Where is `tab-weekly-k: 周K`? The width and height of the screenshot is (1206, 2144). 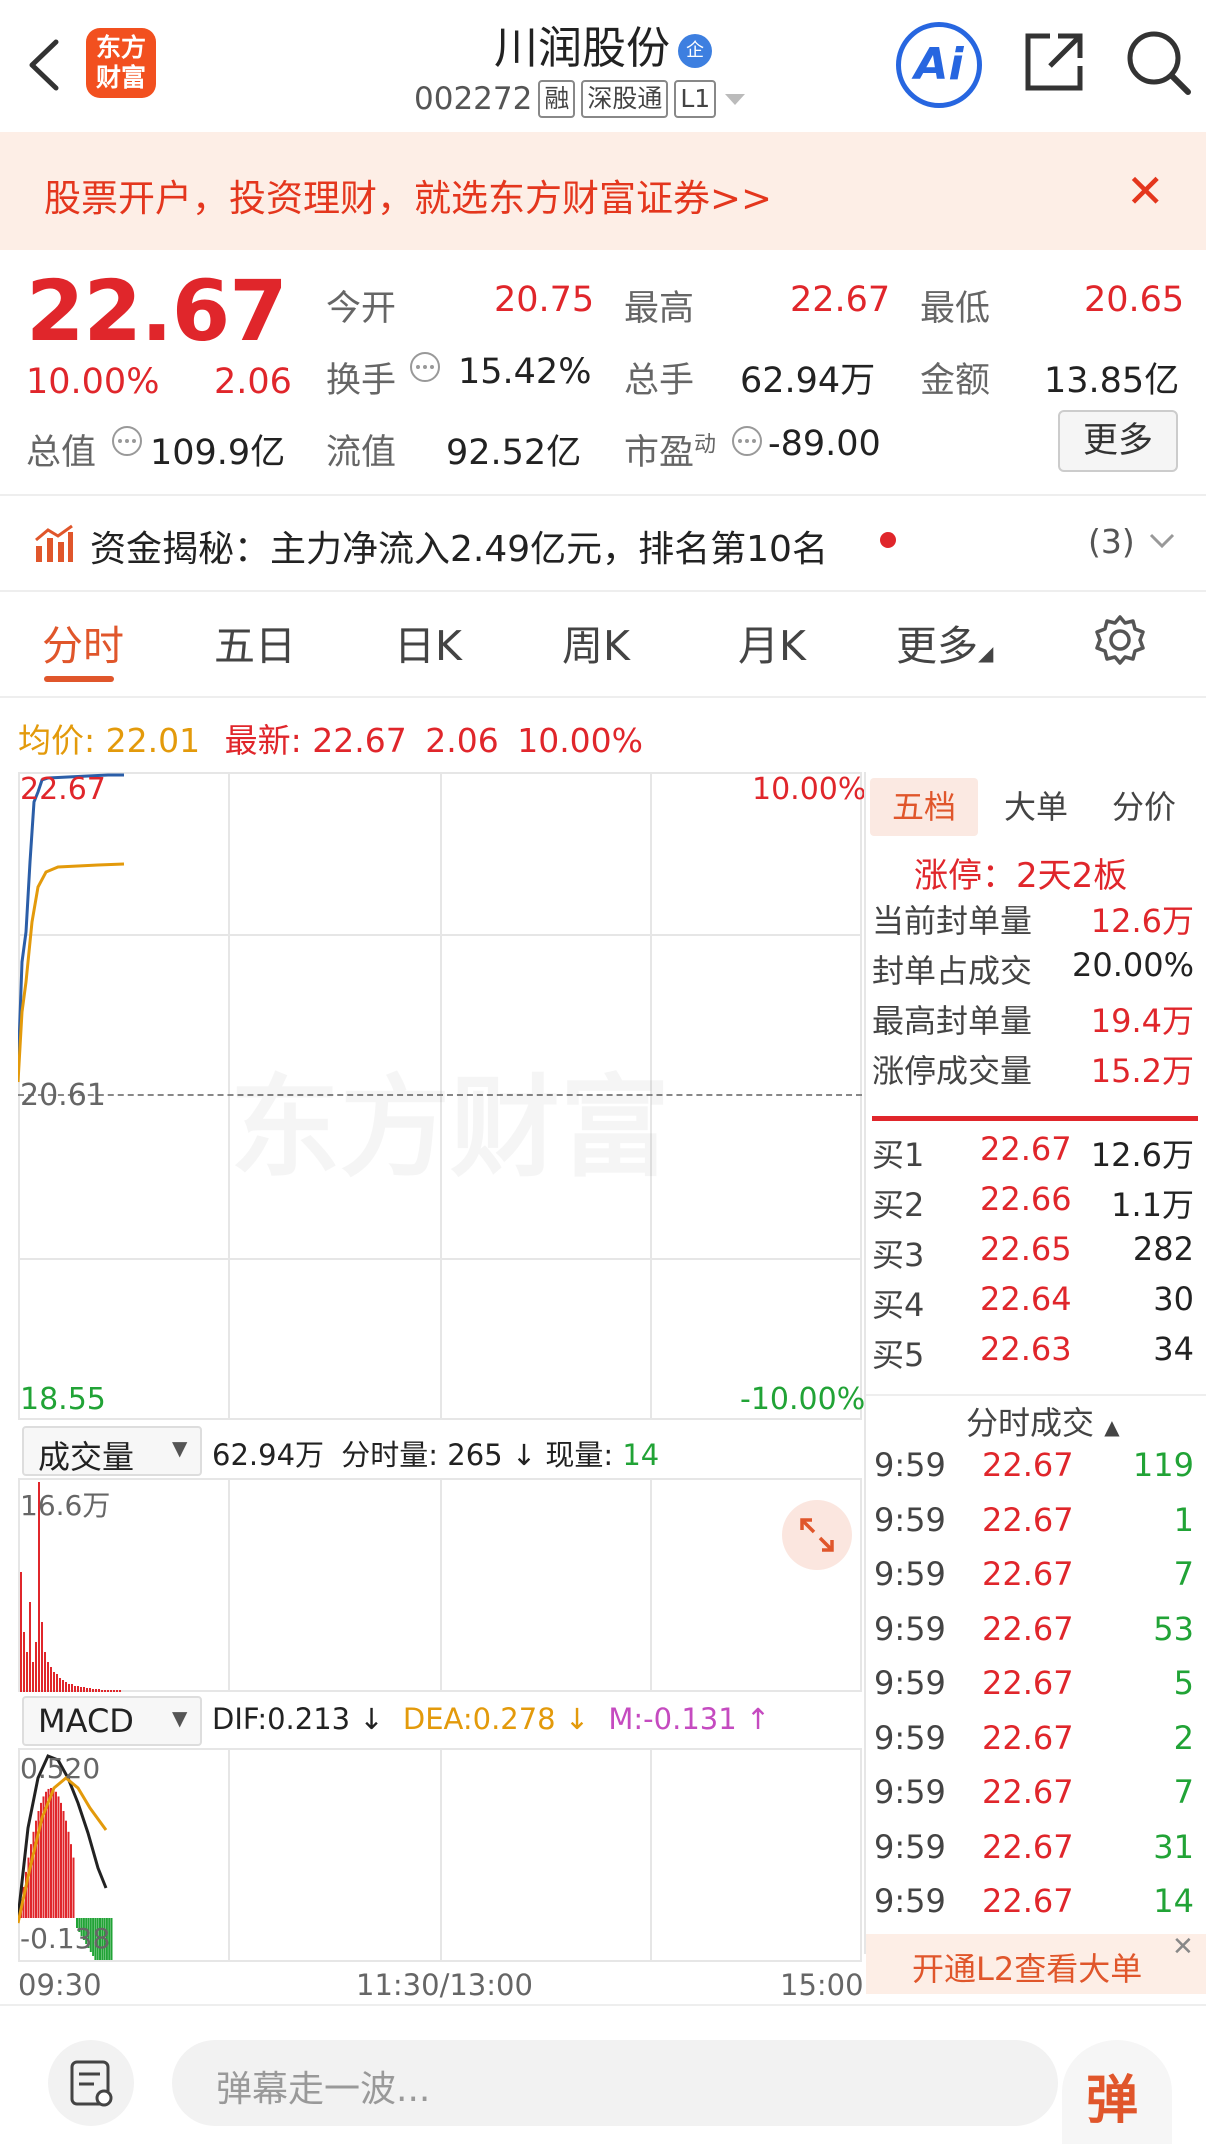
tab-weekly-k: 周K is located at coordinates (596, 642).